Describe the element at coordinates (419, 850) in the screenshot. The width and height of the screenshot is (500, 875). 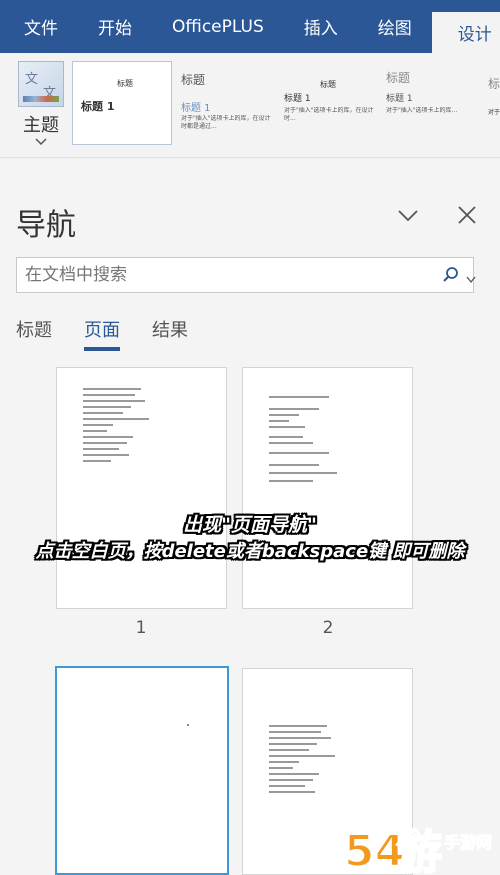
I see `svg-text: 游` at that location.